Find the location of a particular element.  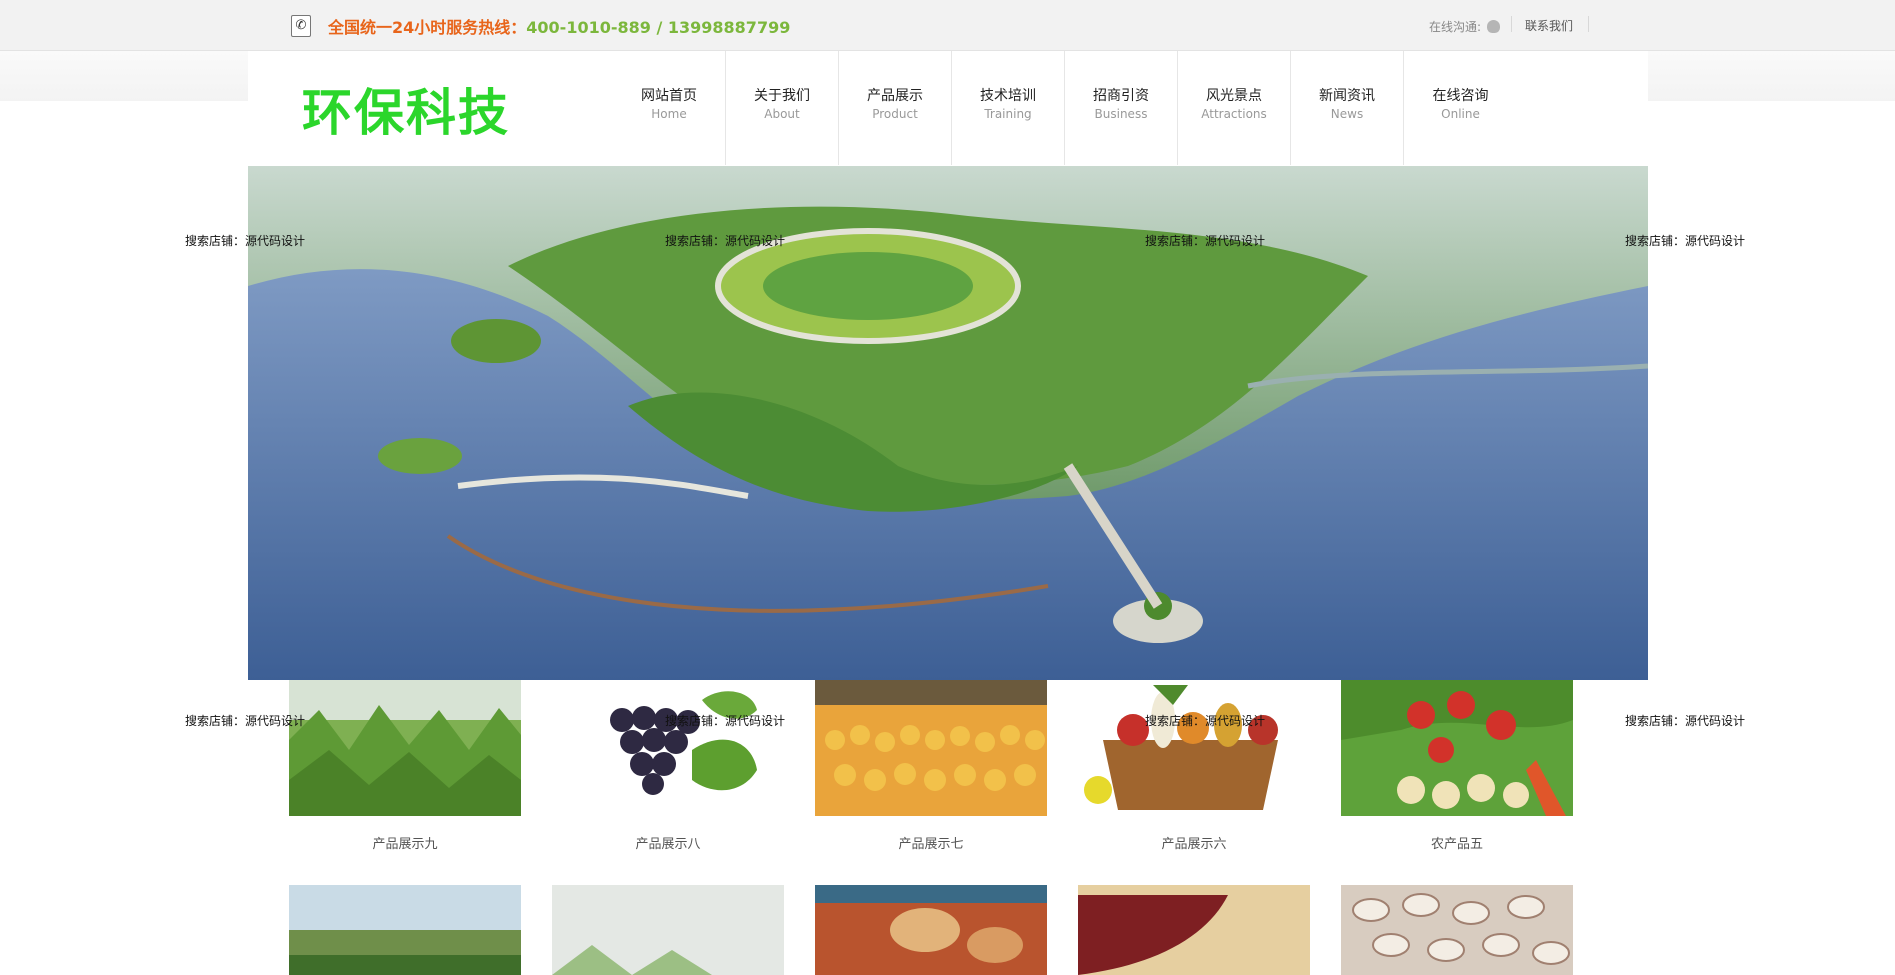

nav-sublabel: Attractions is located at coordinates (1234, 114).